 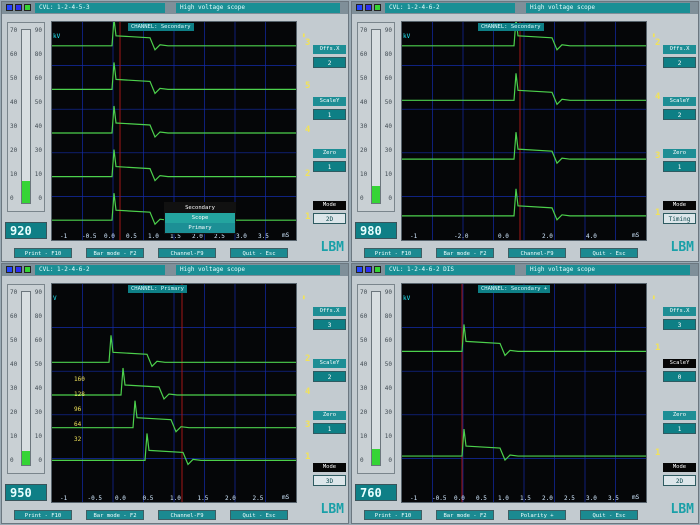 What do you see at coordinates (537, 515) in the screenshot?
I see `bottom-button: Polarity +` at bounding box center [537, 515].